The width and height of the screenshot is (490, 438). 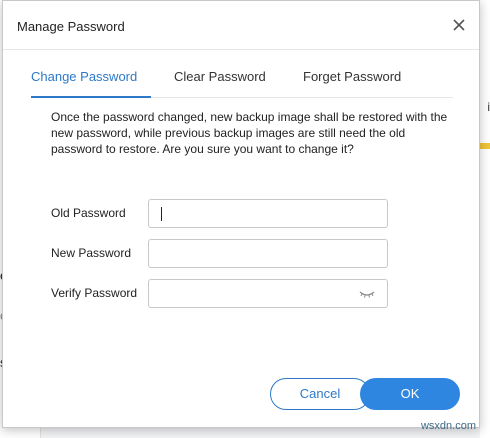 What do you see at coordinates (268, 213) in the screenshot?
I see `old-password-field` at bounding box center [268, 213].